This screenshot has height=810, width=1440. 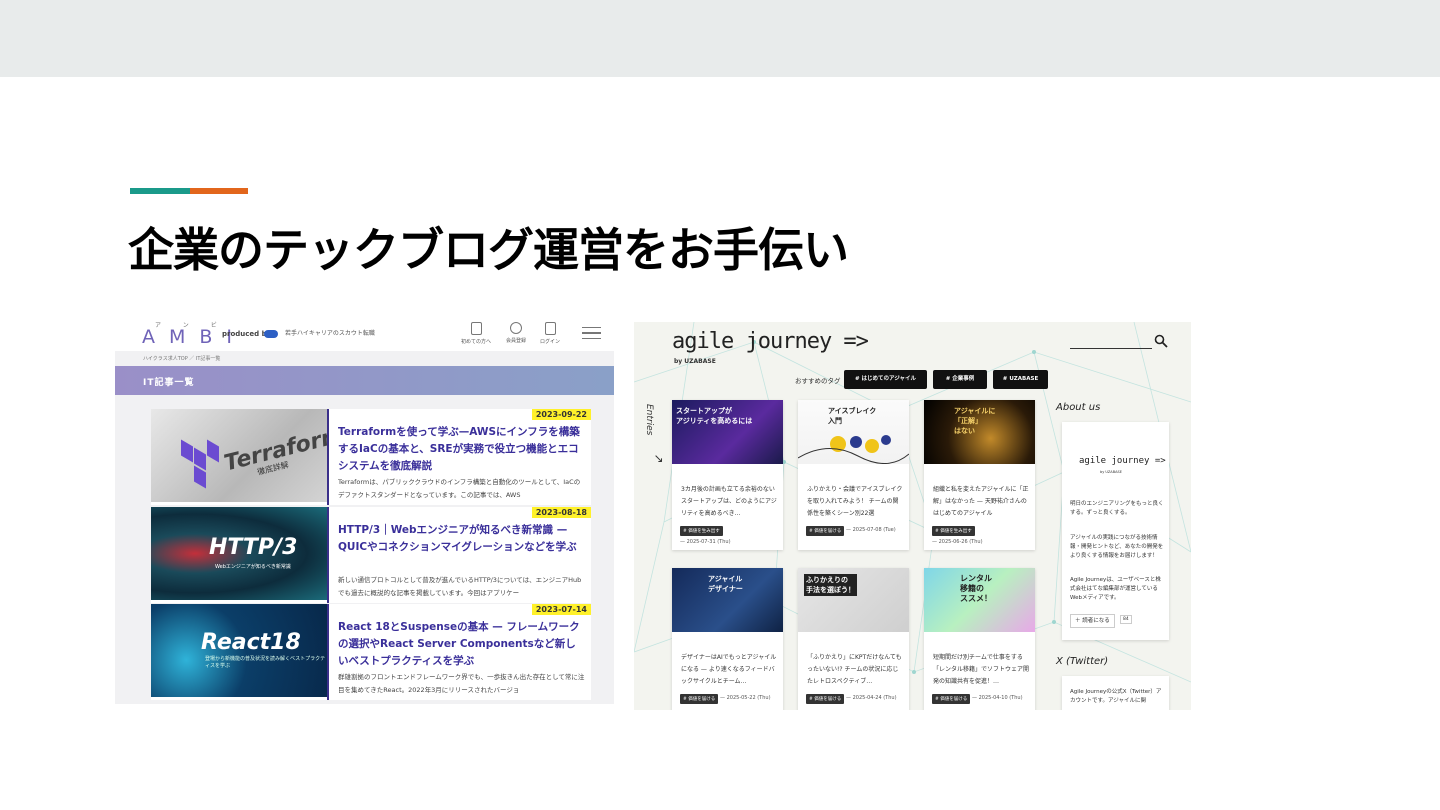 I want to click on article-thumbnail: Terraform 徹底詳解, so click(x=239, y=455).